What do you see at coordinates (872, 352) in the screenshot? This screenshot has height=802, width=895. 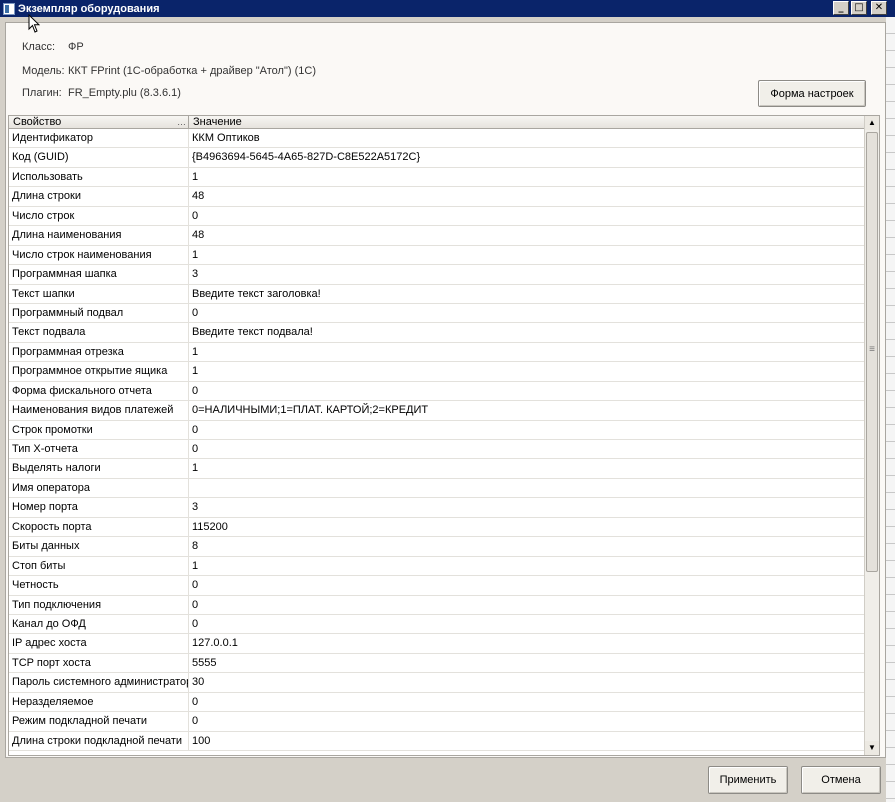 I see `scrollbar-thumb` at bounding box center [872, 352].